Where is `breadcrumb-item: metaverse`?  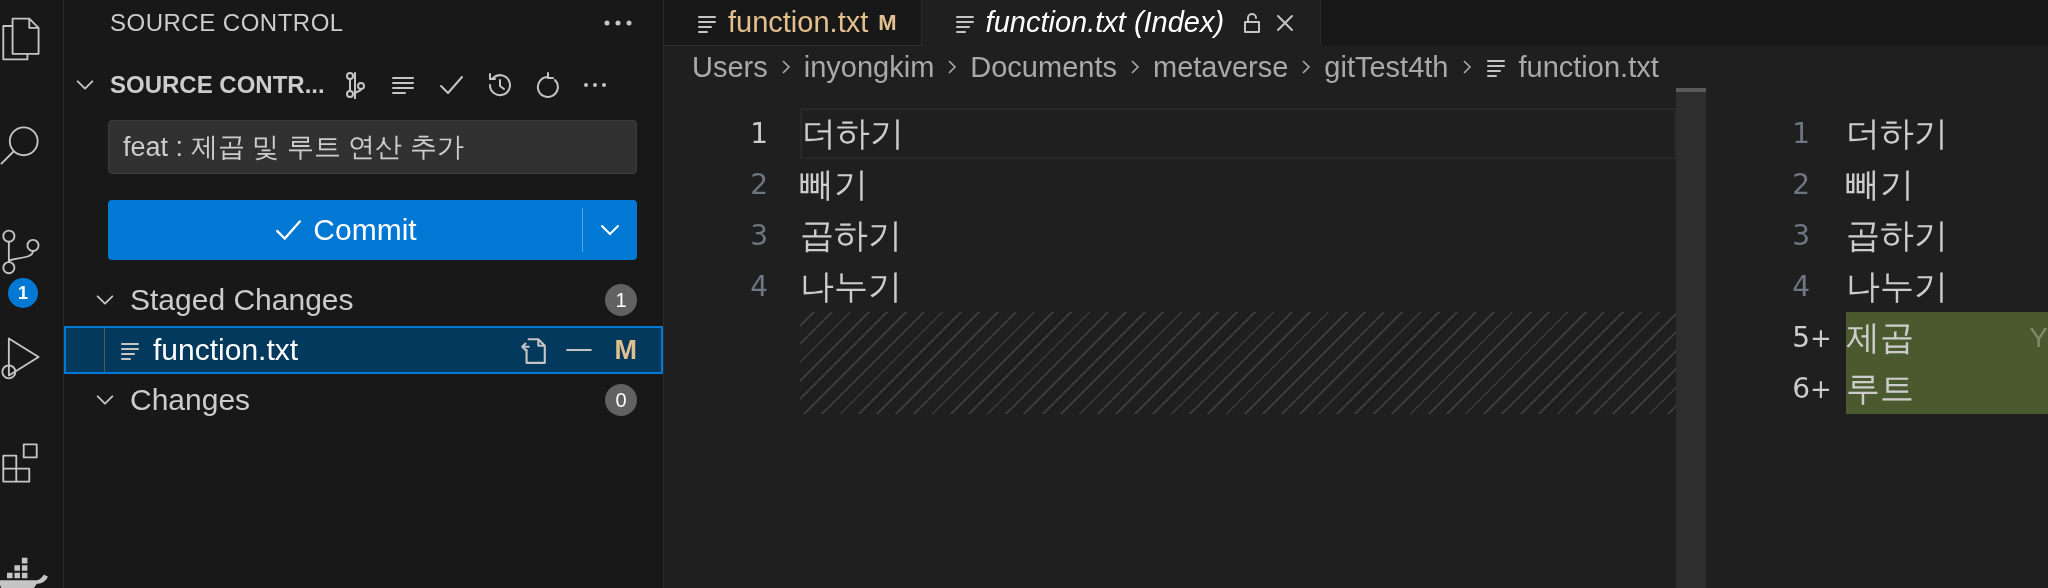
breadcrumb-item: metaverse is located at coordinates (1220, 67).